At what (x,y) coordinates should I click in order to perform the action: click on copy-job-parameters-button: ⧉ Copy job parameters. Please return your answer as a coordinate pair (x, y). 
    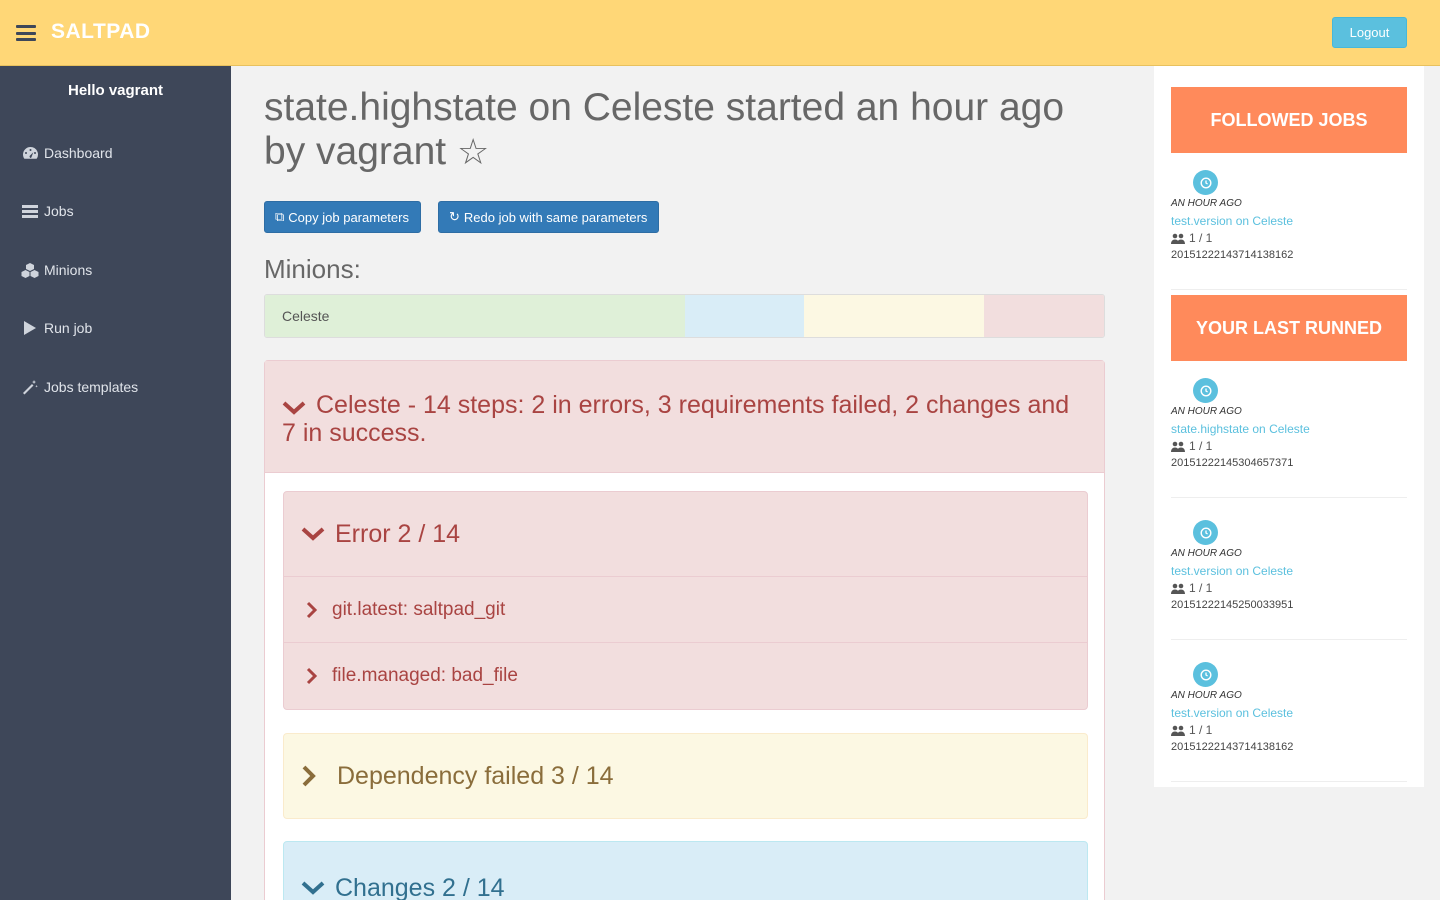
    Looking at the image, I should click on (342, 217).